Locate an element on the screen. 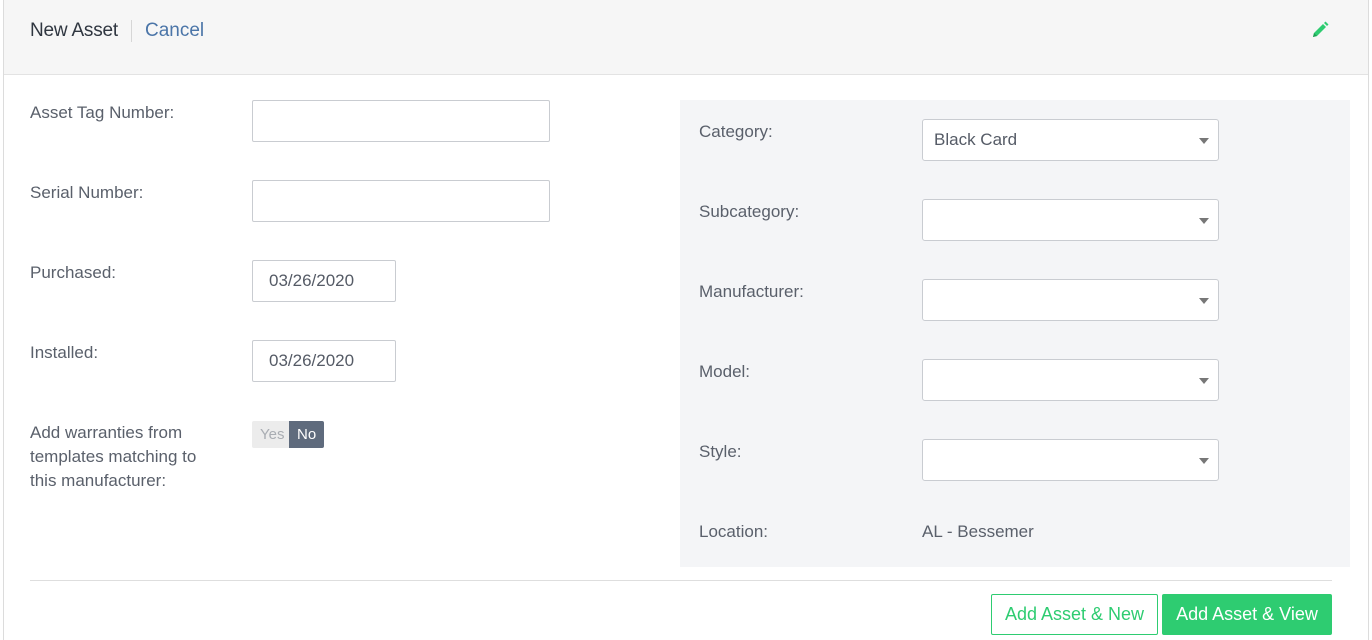 Image resolution: width=1372 pixels, height=640 pixels. warranty-no-option: No is located at coordinates (306, 434).